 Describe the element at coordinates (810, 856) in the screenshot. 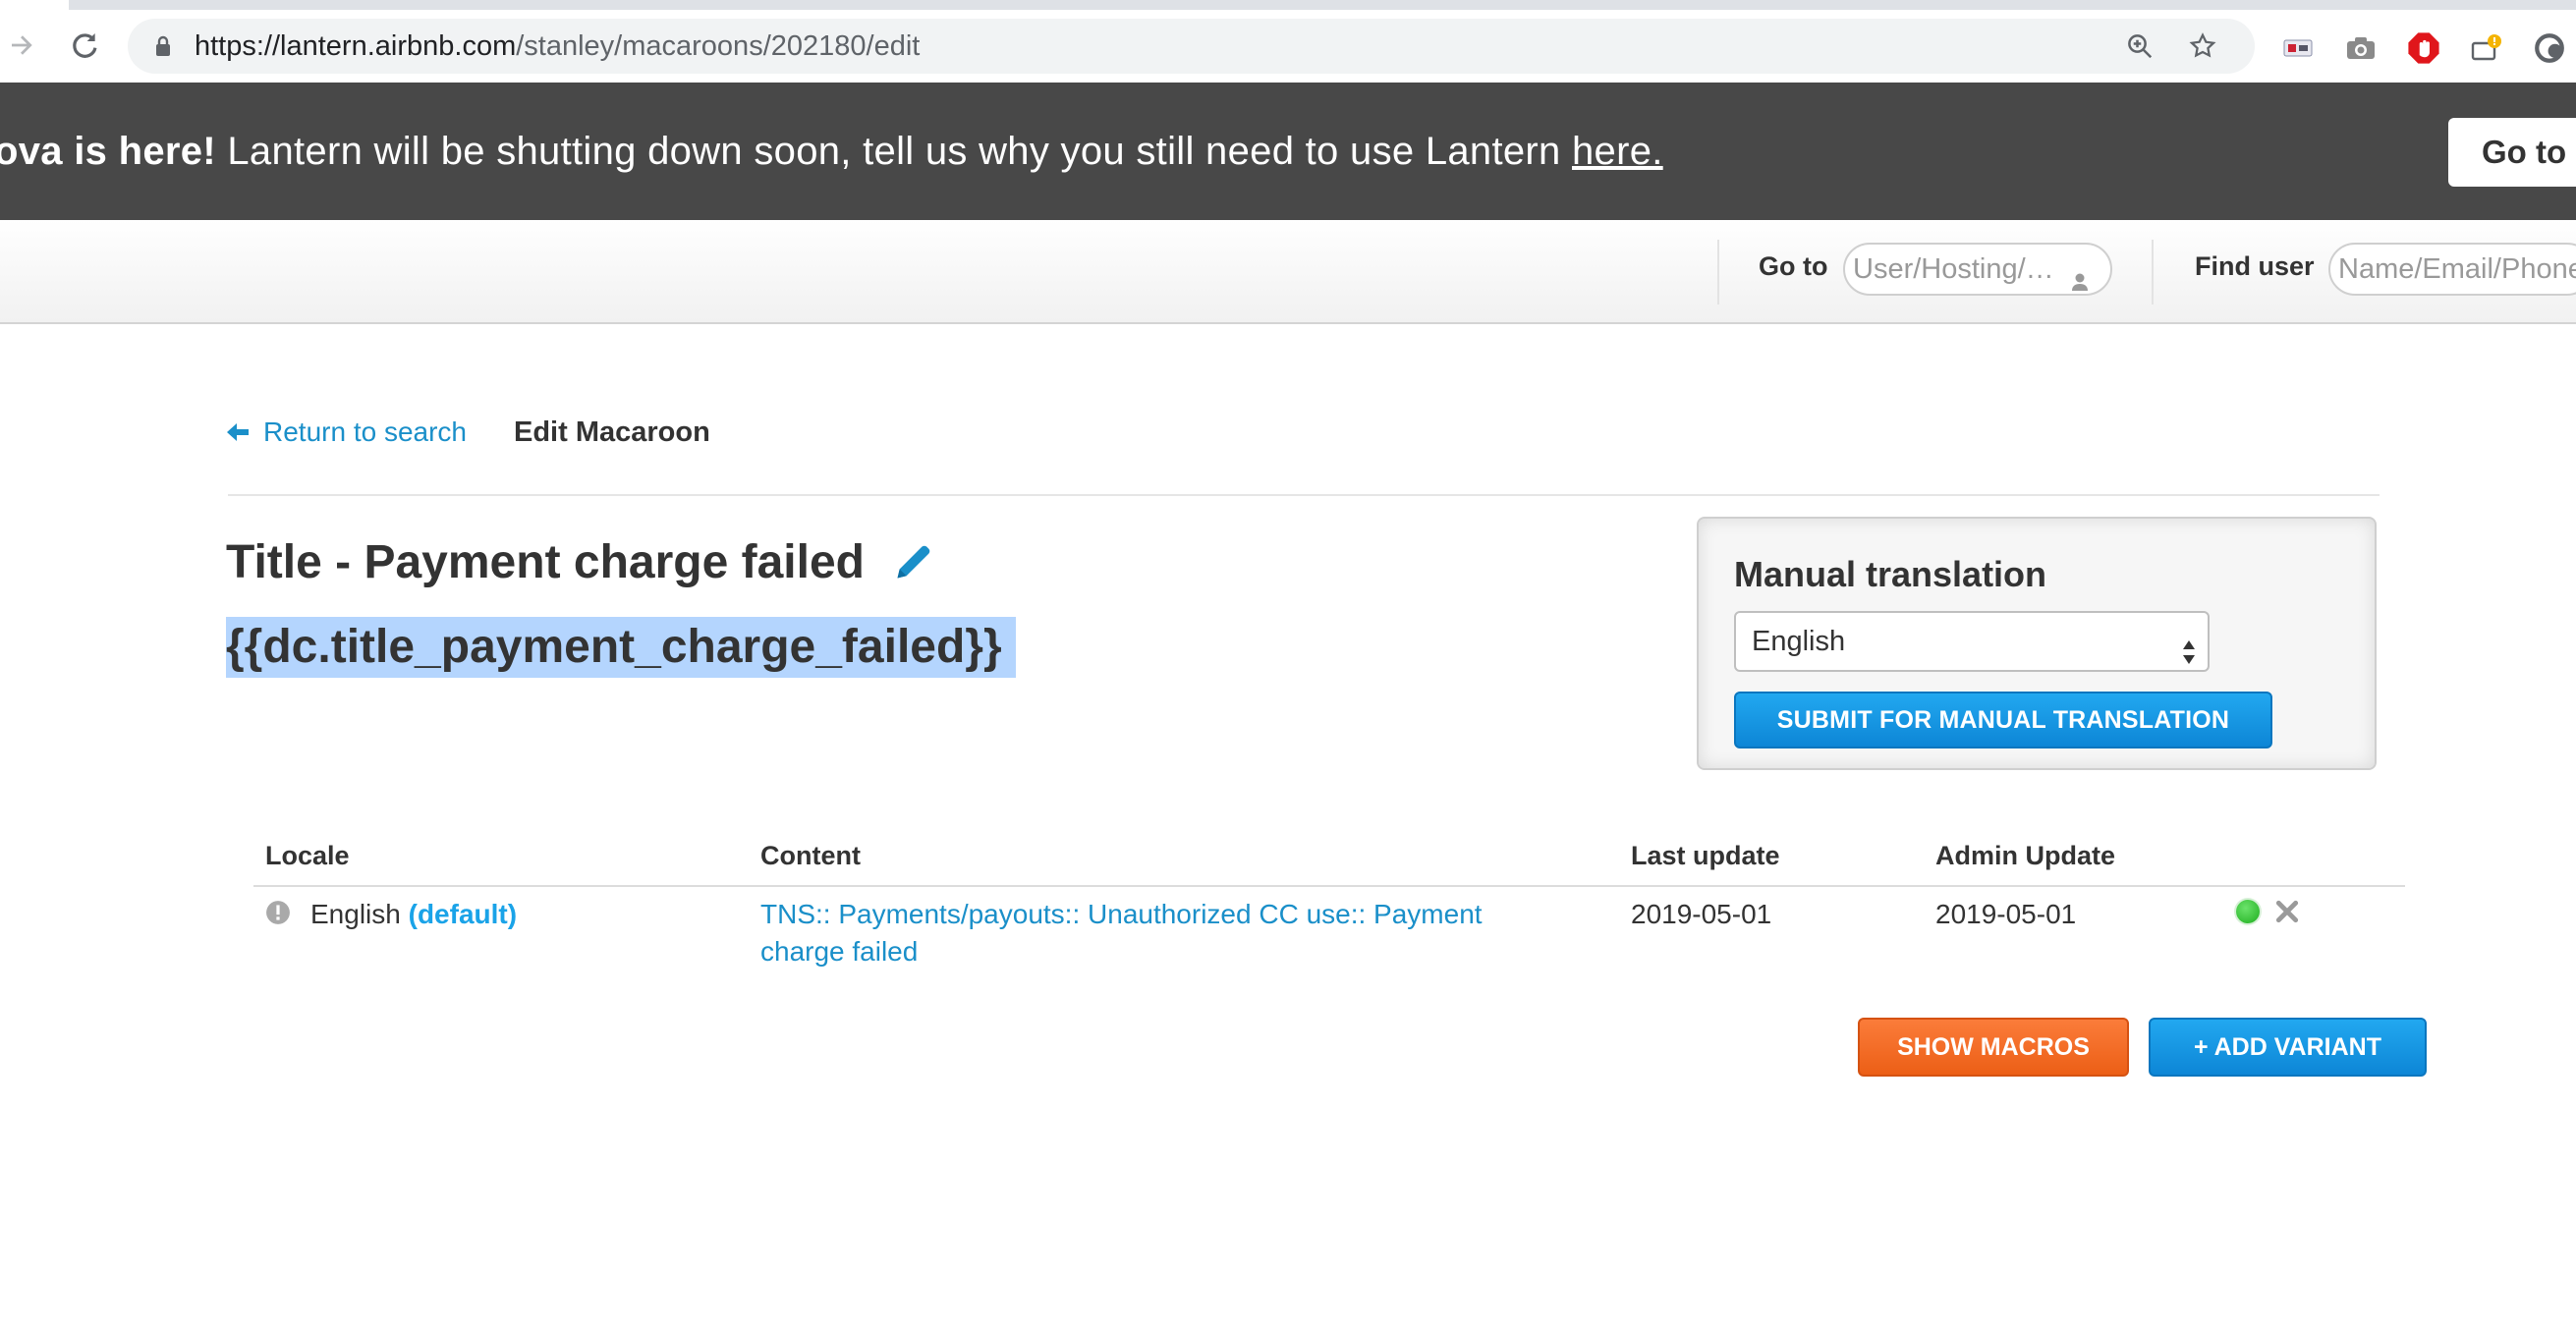

I see `column-header-content: Content` at that location.